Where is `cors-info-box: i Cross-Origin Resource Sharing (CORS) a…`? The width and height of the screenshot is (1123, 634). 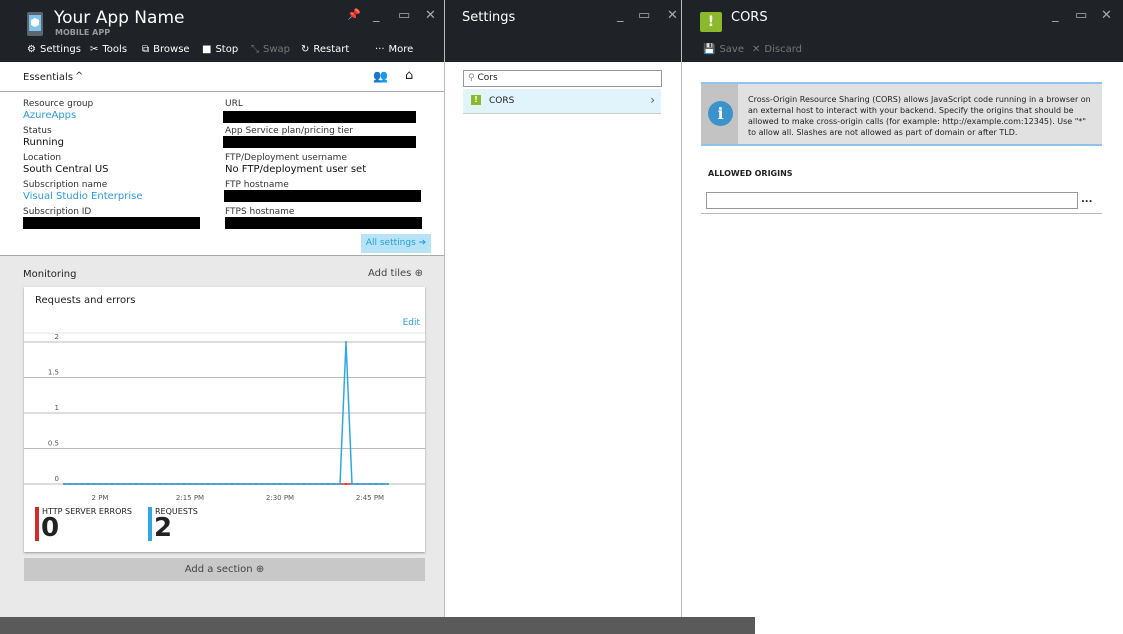
cors-info-box: i Cross-Origin Resource Sharing (CORS) a… is located at coordinates (901, 114).